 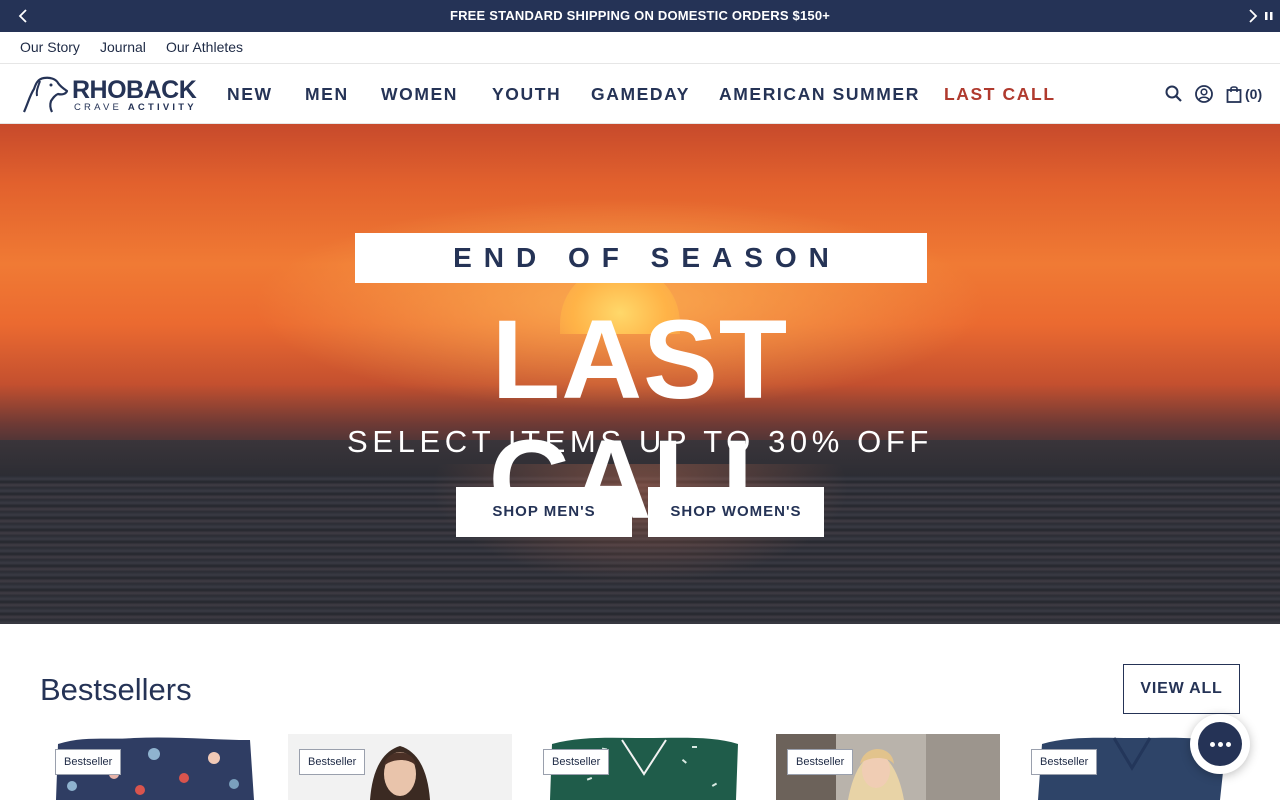 I want to click on nav-item-men: MEN, so click(x=327, y=94).